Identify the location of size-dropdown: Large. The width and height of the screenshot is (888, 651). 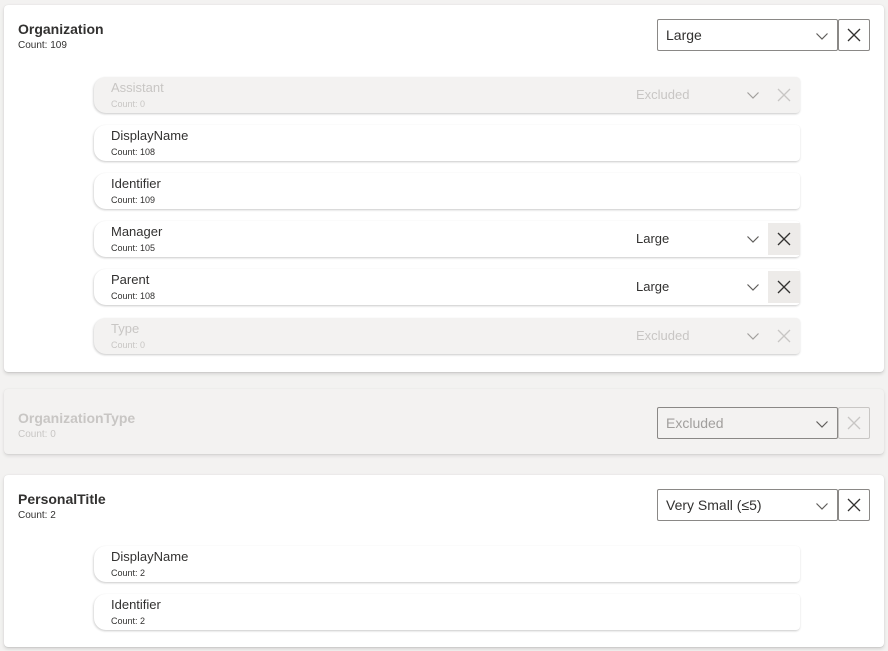
(747, 35).